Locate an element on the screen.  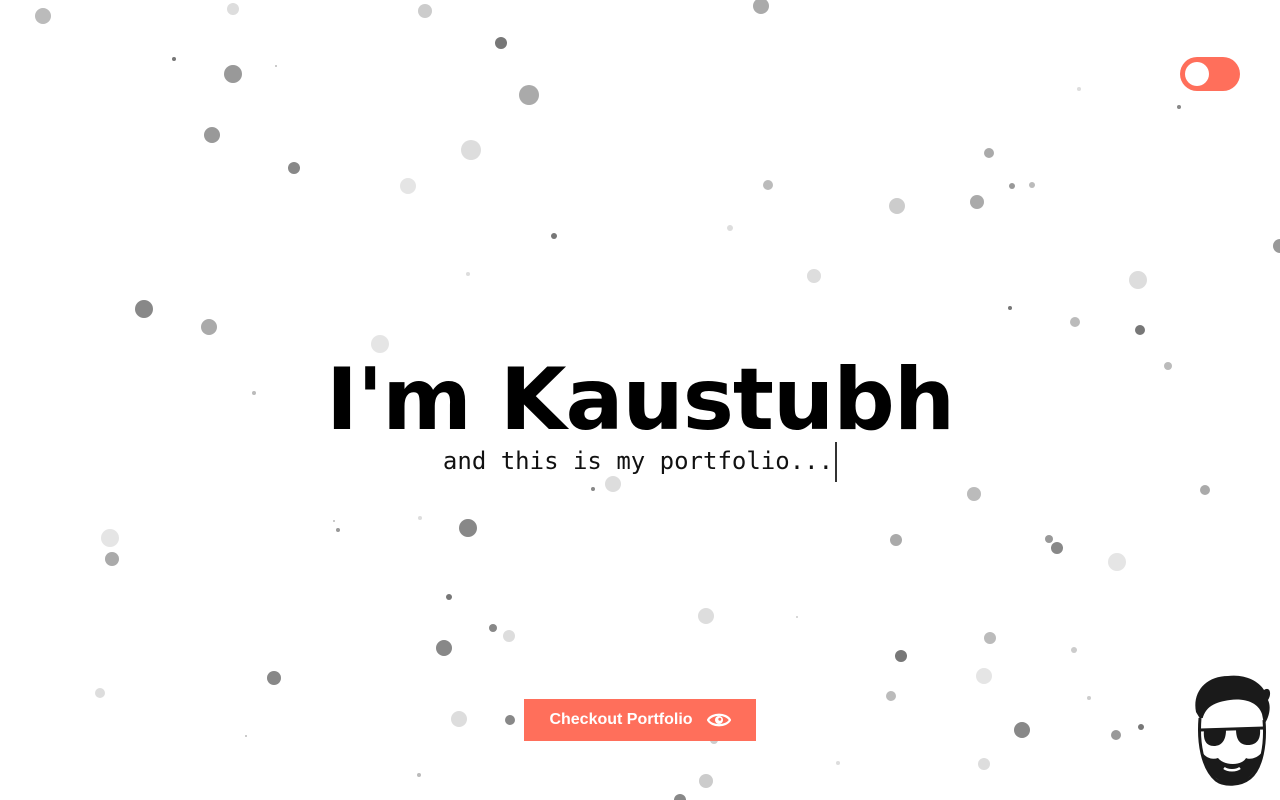
typing-caret is located at coordinates (836, 462).